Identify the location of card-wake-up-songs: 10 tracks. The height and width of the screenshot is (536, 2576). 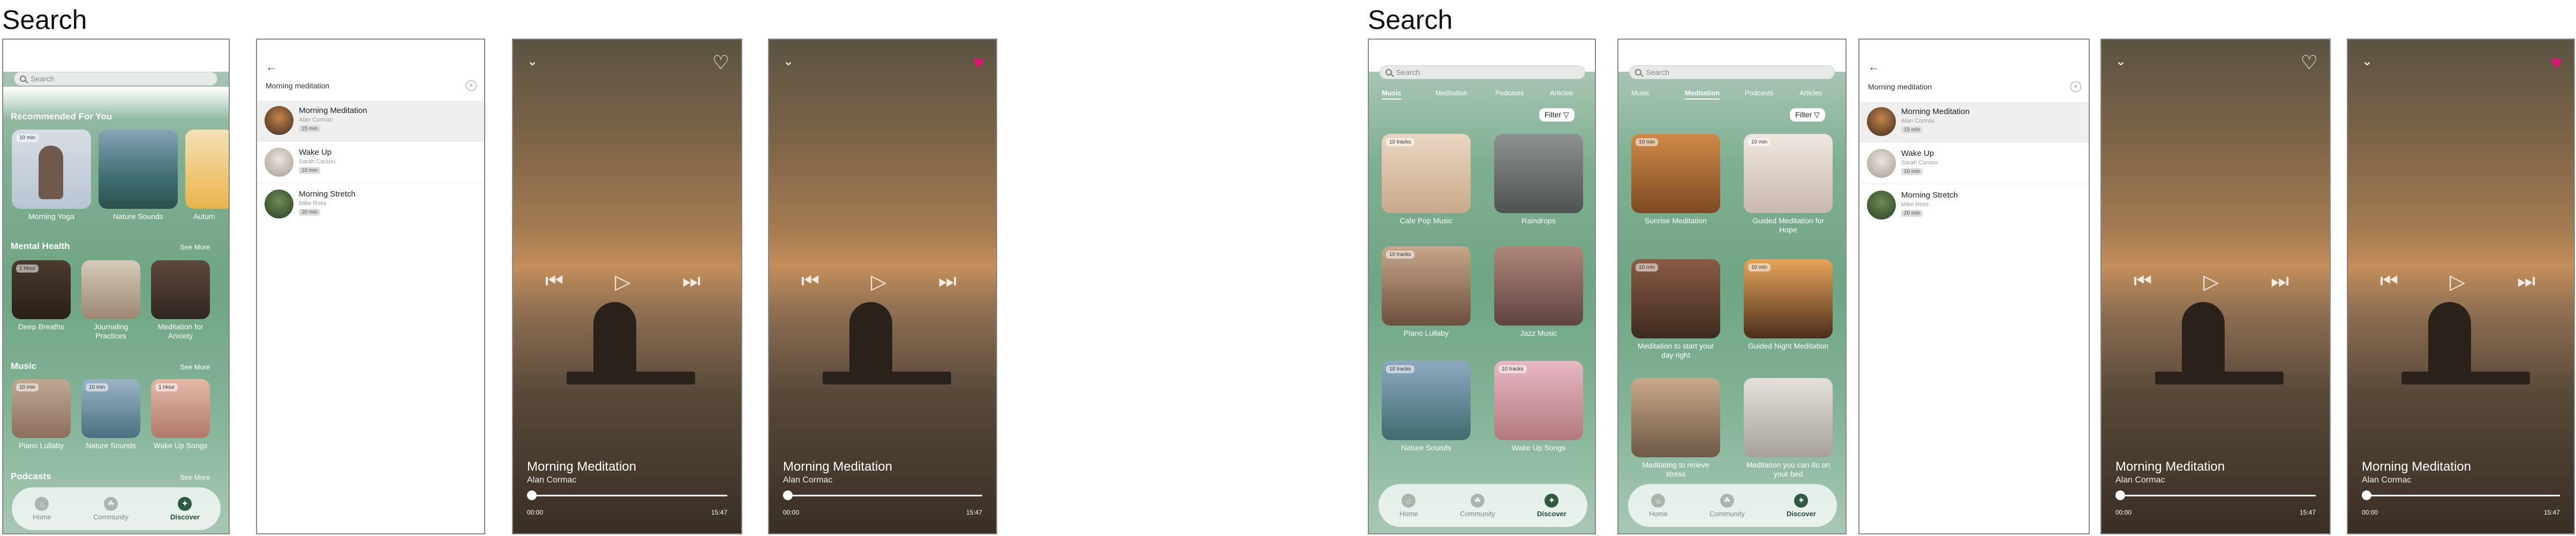
(1538, 400).